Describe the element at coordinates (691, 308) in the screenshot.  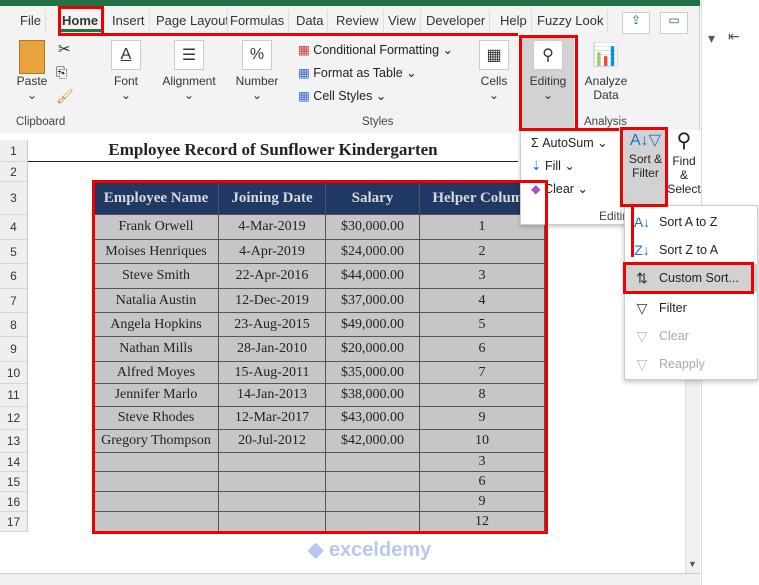
I see `menu-item-filter: ▽ Filter` at that location.